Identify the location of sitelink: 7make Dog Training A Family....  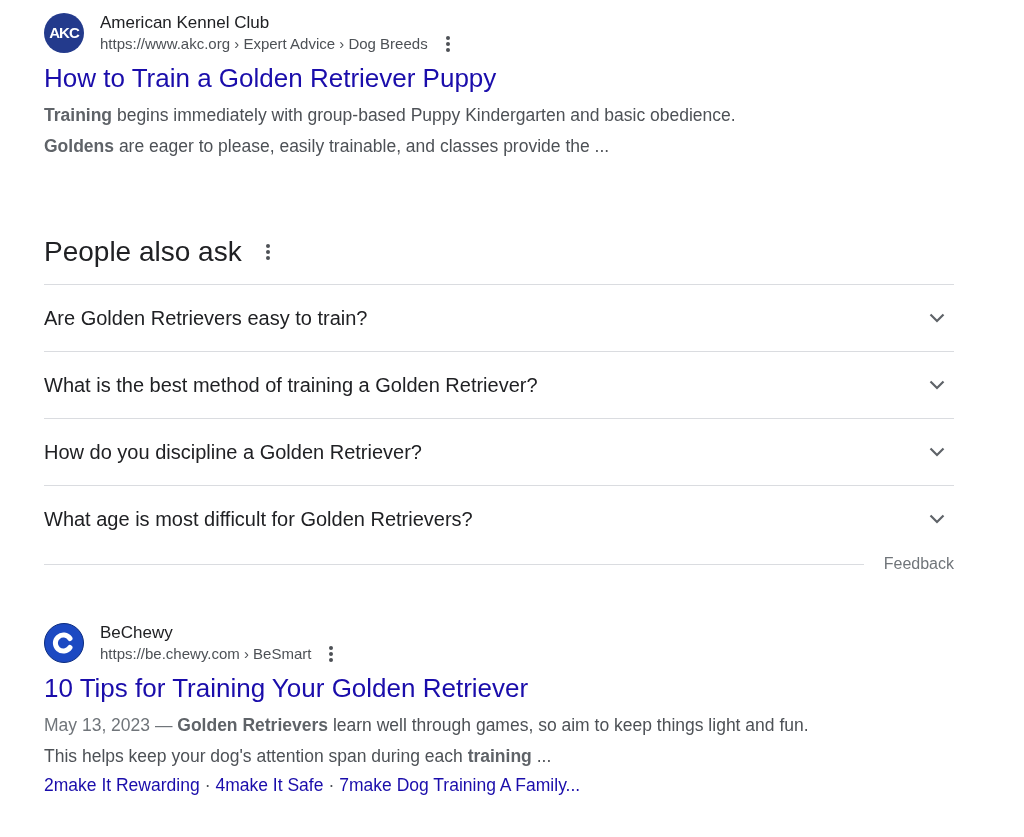
(460, 785).